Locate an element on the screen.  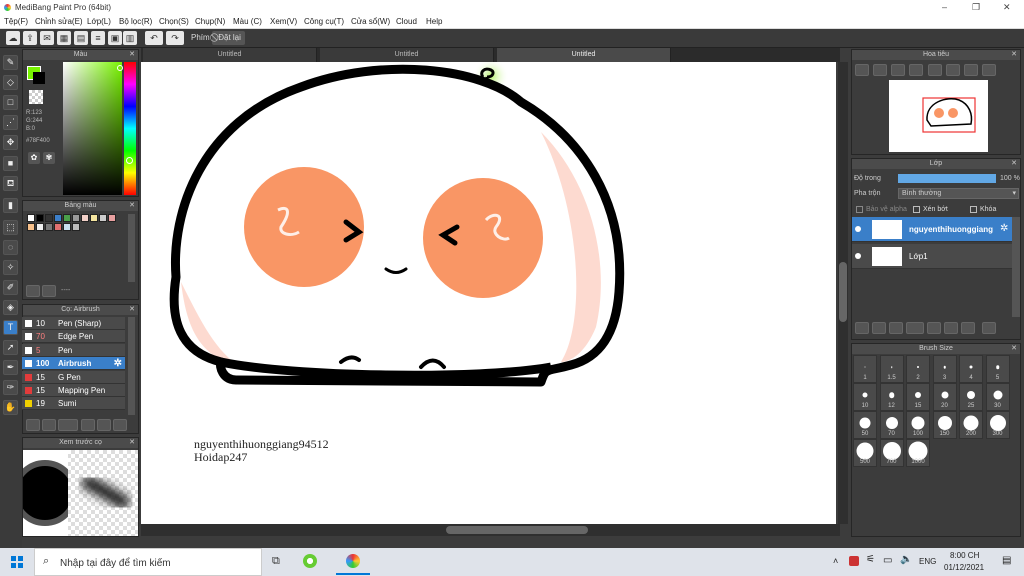
brush-size-option: 300 is located at coordinates (997, 425).